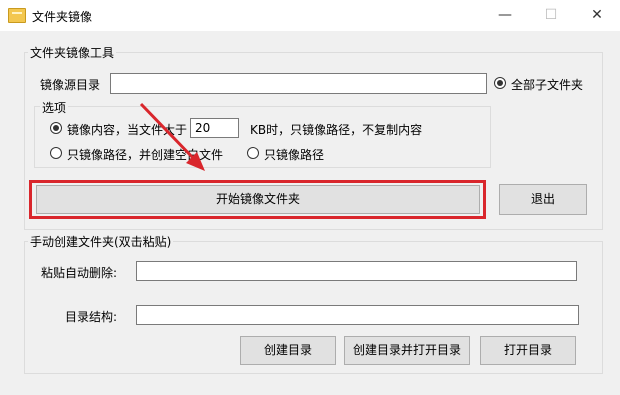  I want to click on paste-auto-delete-label: 粘贴自动删除:, so click(79, 273).